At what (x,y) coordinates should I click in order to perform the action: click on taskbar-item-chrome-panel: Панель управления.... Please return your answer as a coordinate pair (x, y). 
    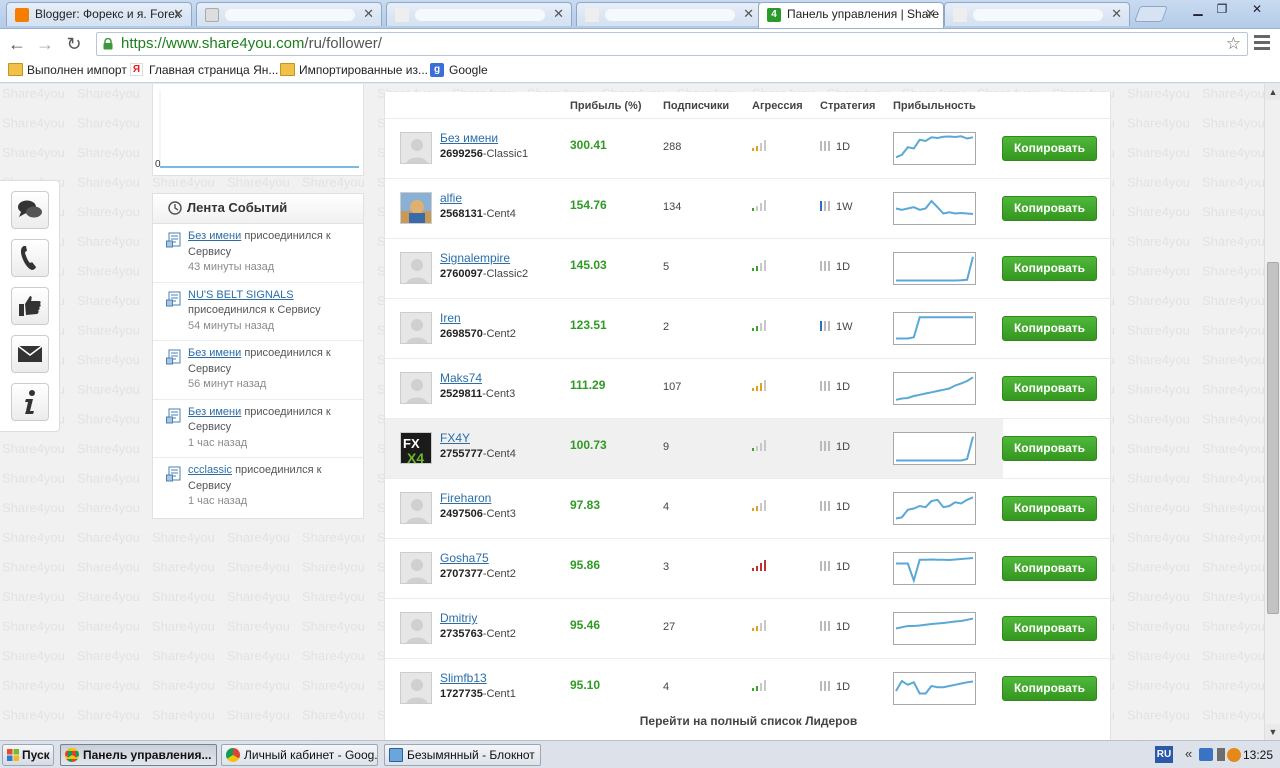
    Looking at the image, I should click on (138, 755).